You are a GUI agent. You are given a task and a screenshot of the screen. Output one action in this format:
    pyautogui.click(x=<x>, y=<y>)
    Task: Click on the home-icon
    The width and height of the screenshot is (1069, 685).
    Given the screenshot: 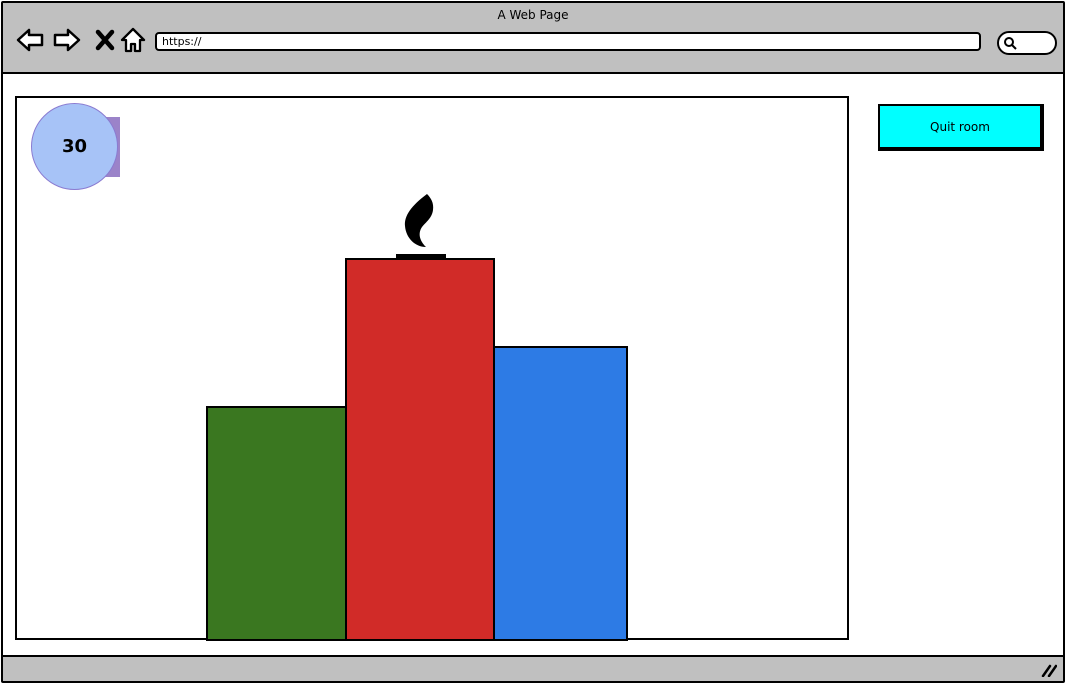 What is the action you would take?
    pyautogui.click(x=133, y=40)
    